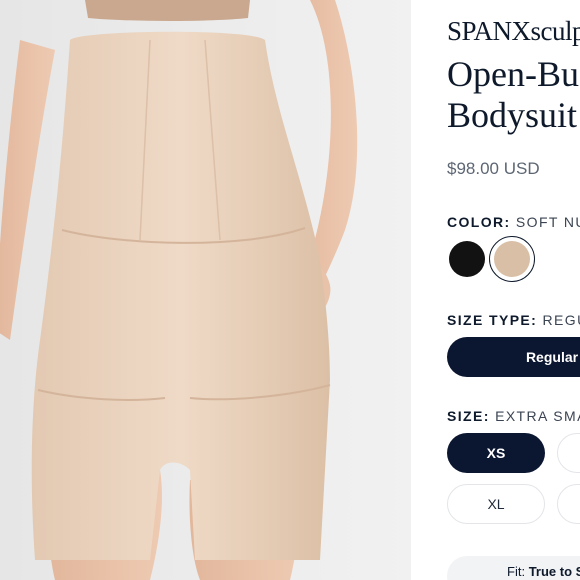  I want to click on product-title-line-1: Open-Bust, so click(513, 74).